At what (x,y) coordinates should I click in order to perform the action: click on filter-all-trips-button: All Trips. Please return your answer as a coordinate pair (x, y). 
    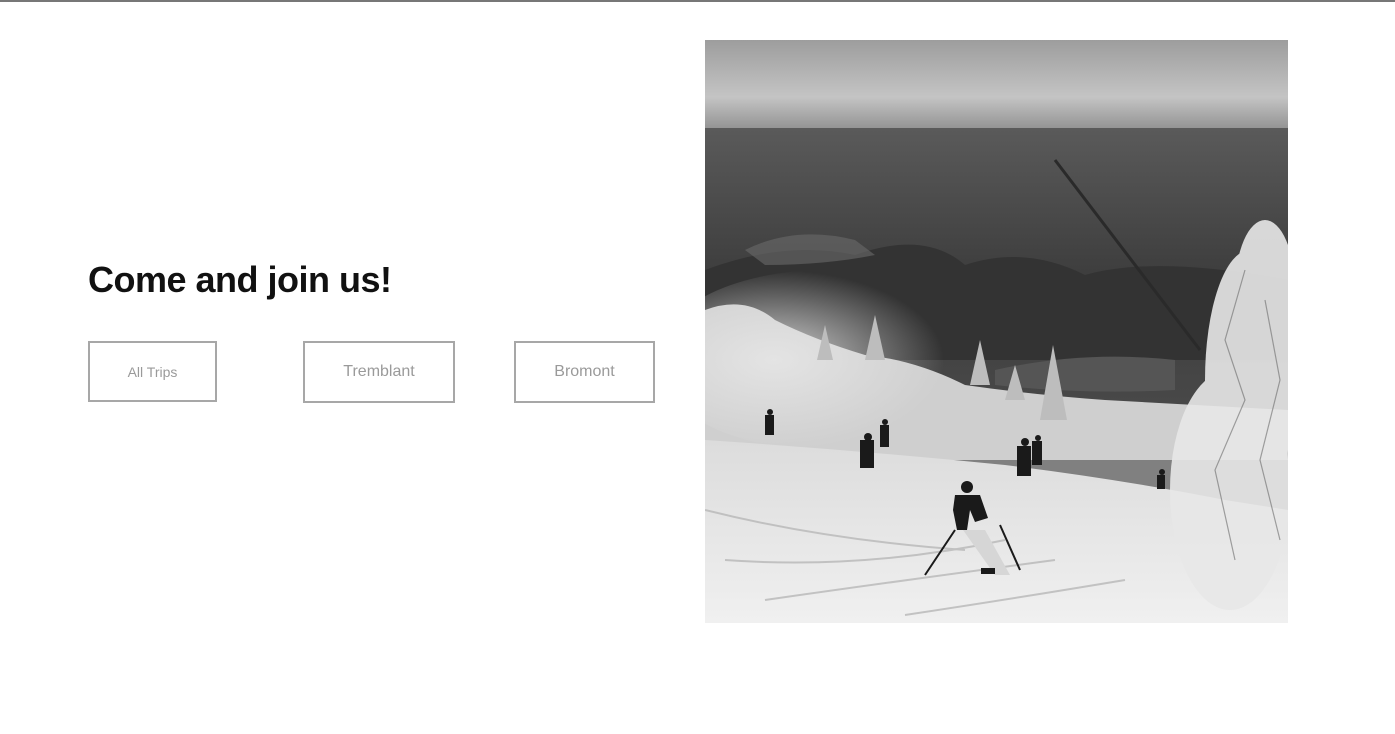
    Looking at the image, I should click on (152, 371).